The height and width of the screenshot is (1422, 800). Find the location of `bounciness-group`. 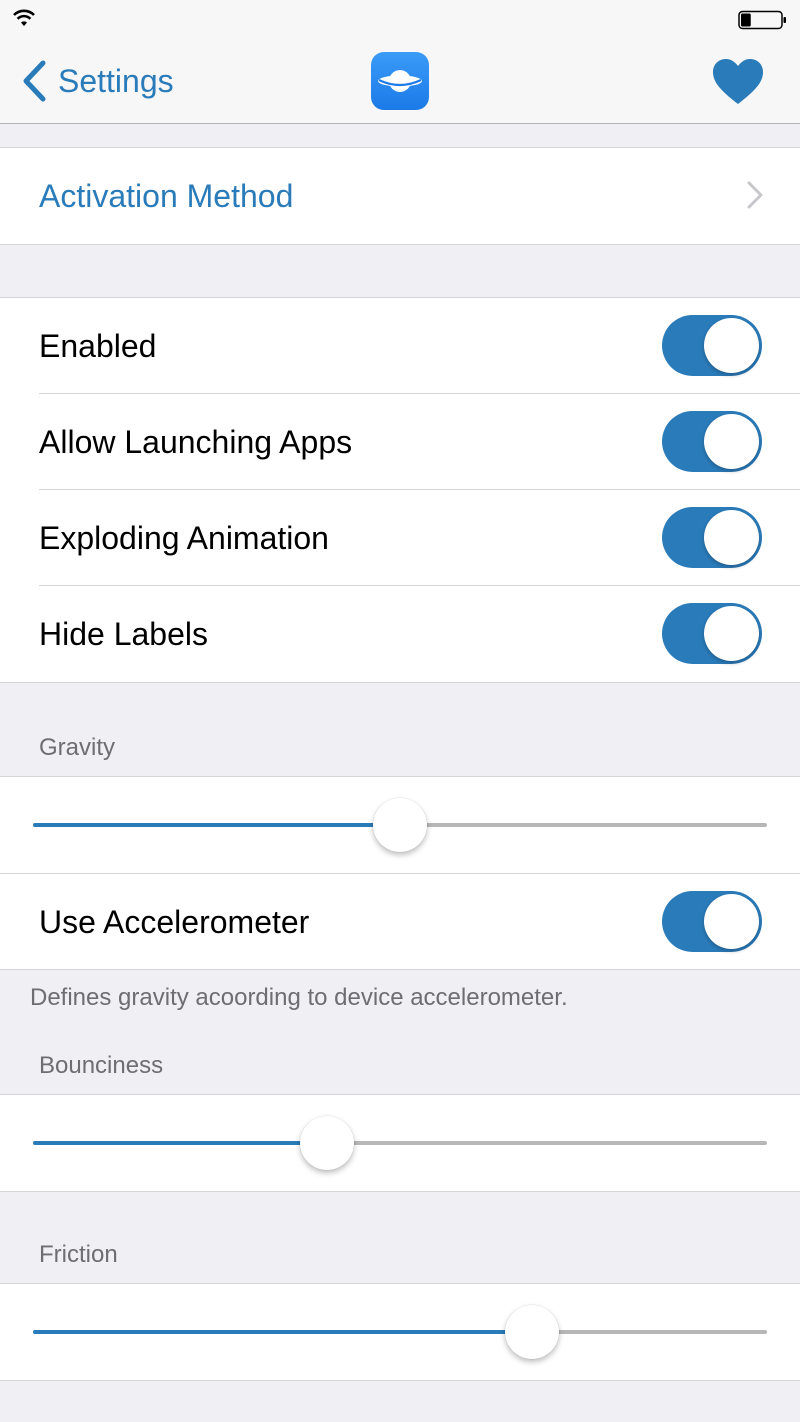

bounciness-group is located at coordinates (400, 1143).